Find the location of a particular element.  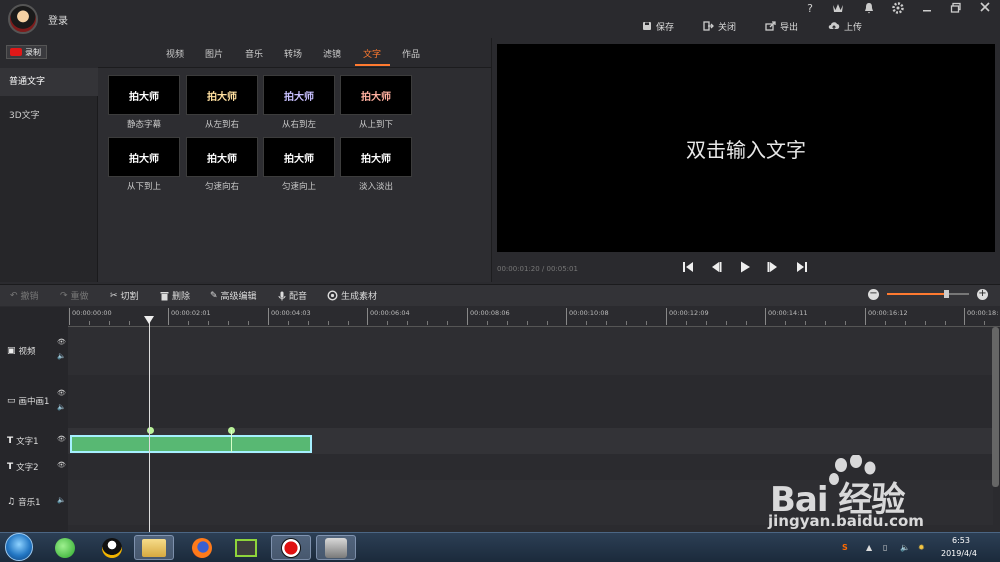

file-explorer-icon is located at coordinates (154, 547).